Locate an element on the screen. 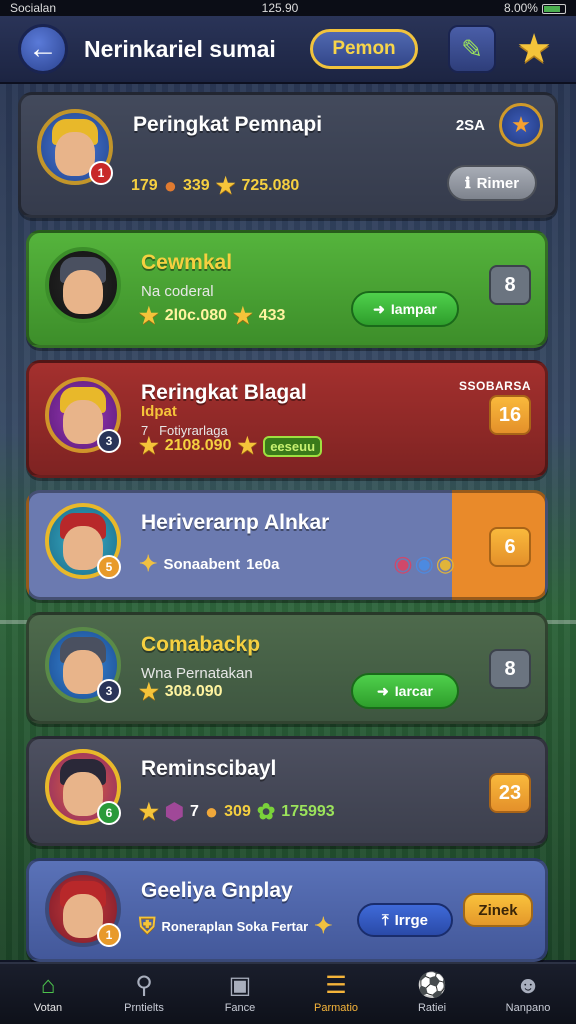 Image resolution: width=576 pixels, height=1024 pixels. score-badge: 8 is located at coordinates (510, 285).